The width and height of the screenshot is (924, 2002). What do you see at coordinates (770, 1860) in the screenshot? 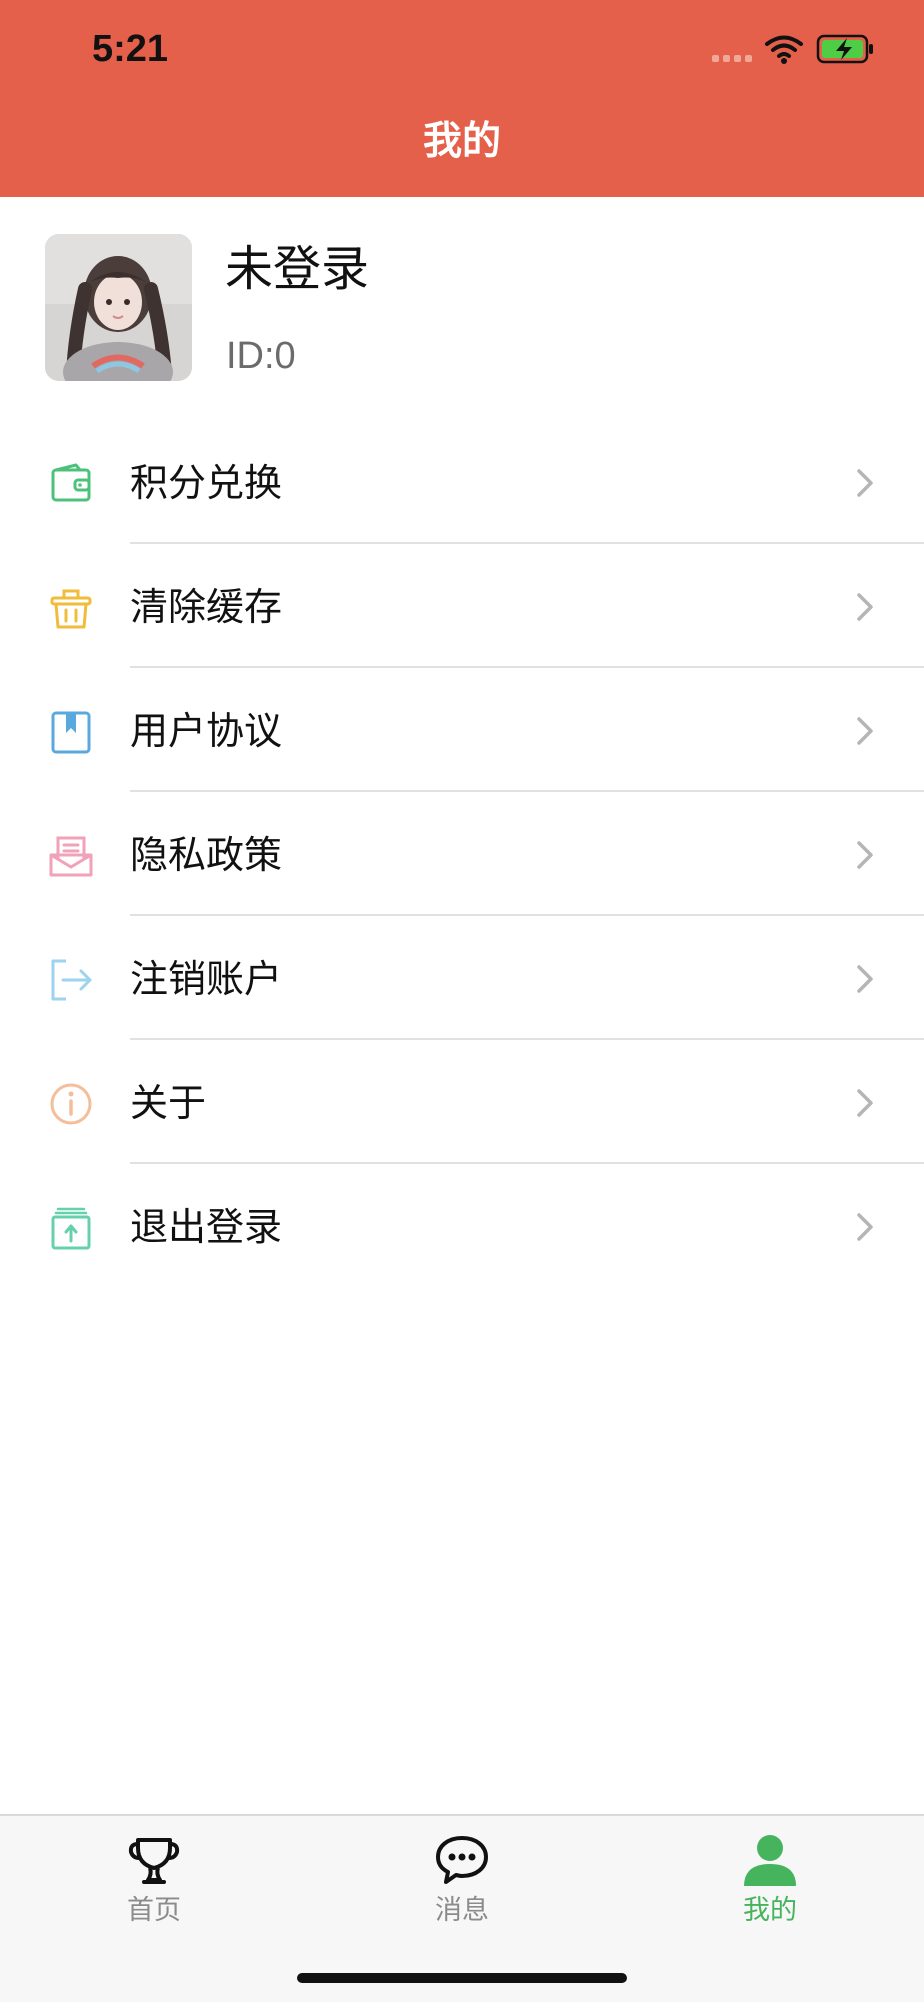
I see `person-icon` at bounding box center [770, 1860].